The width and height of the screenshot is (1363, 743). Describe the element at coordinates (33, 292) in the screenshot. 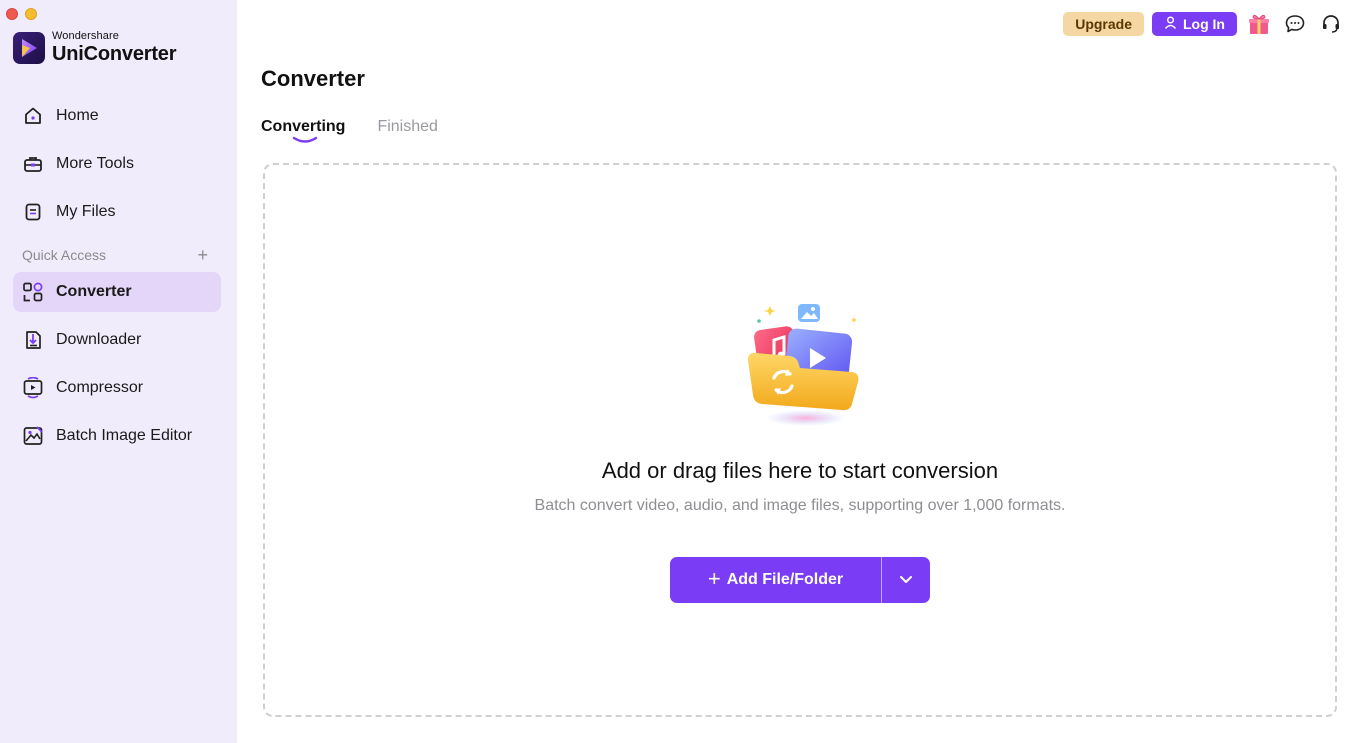

I see `converter-icon` at that location.